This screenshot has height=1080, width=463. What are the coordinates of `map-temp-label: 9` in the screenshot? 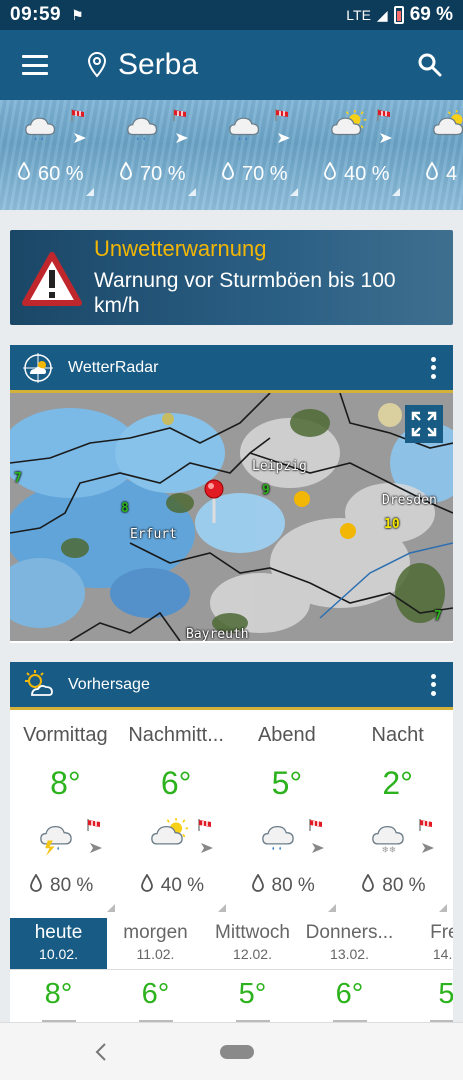 It's located at (266, 490).